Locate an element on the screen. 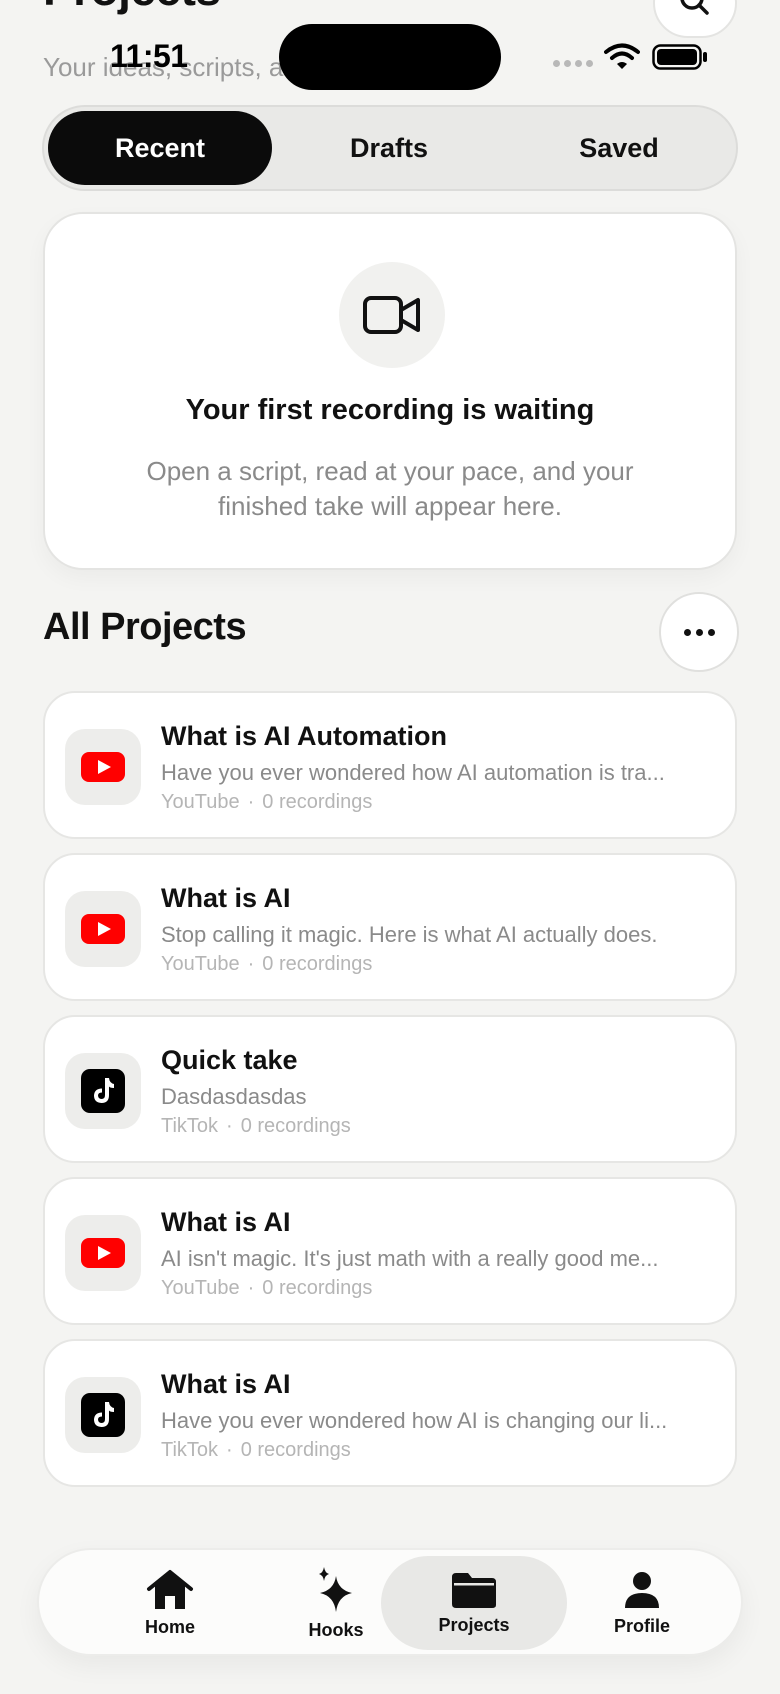 The height and width of the screenshot is (1694, 780). page-title: Projects is located at coordinates (132, 8).